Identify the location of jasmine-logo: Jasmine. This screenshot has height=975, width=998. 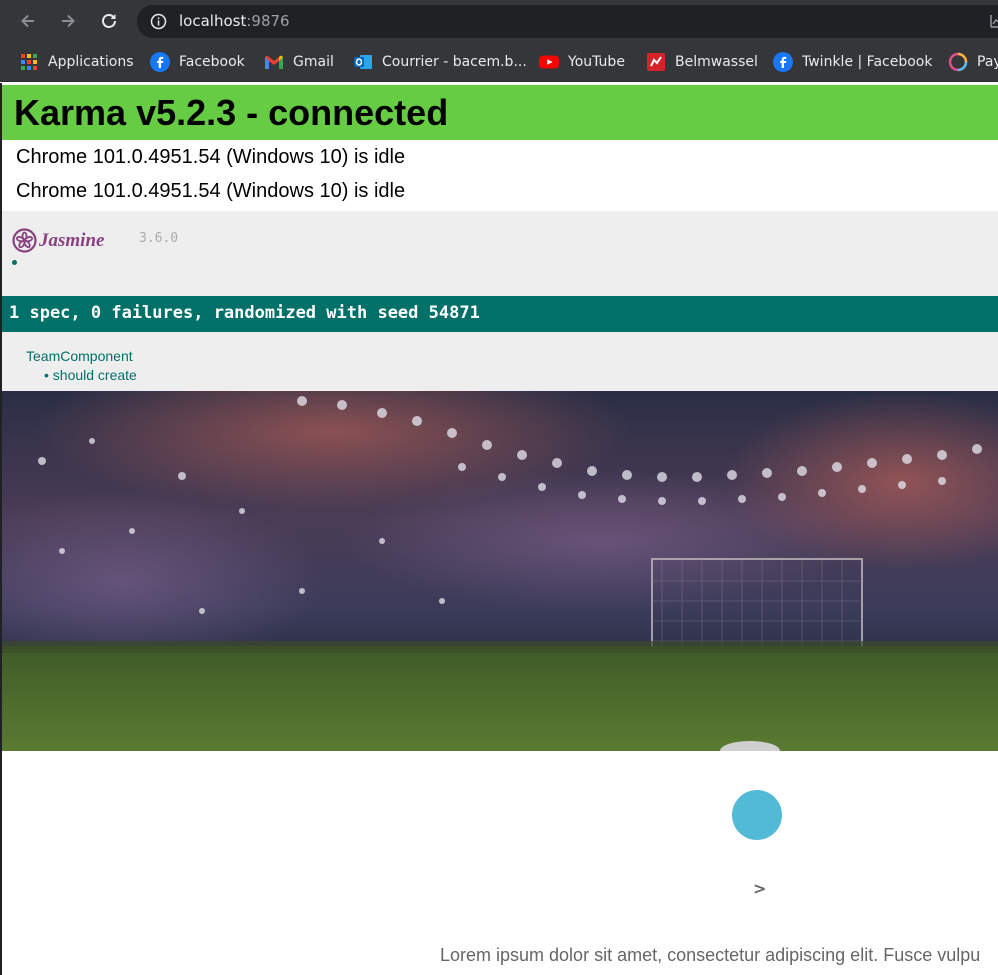
(58, 240).